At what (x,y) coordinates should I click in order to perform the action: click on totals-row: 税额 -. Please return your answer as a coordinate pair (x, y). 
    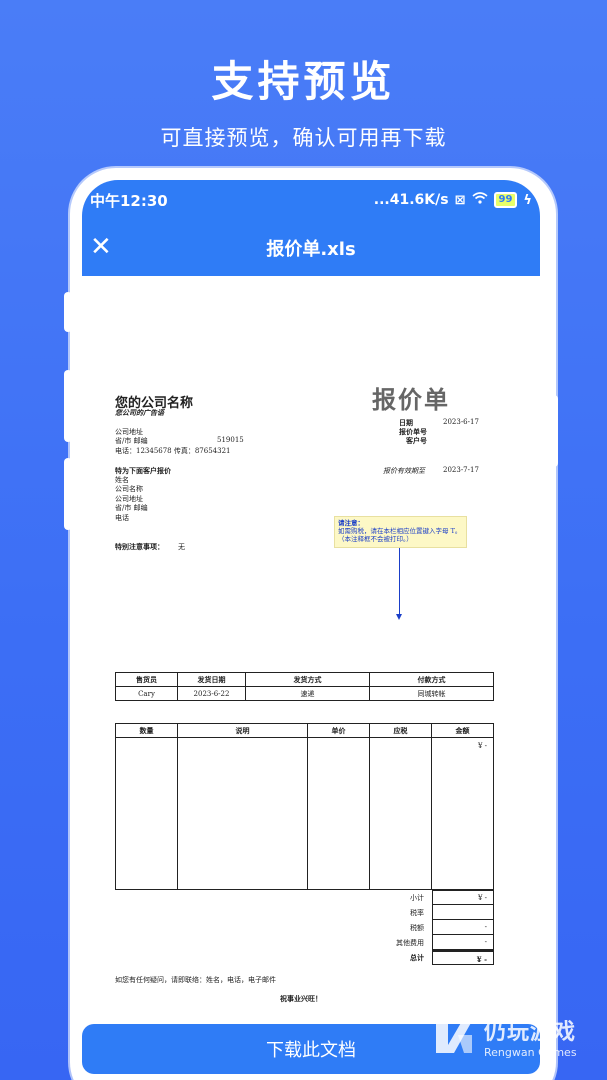
    Looking at the image, I should click on (443, 927).